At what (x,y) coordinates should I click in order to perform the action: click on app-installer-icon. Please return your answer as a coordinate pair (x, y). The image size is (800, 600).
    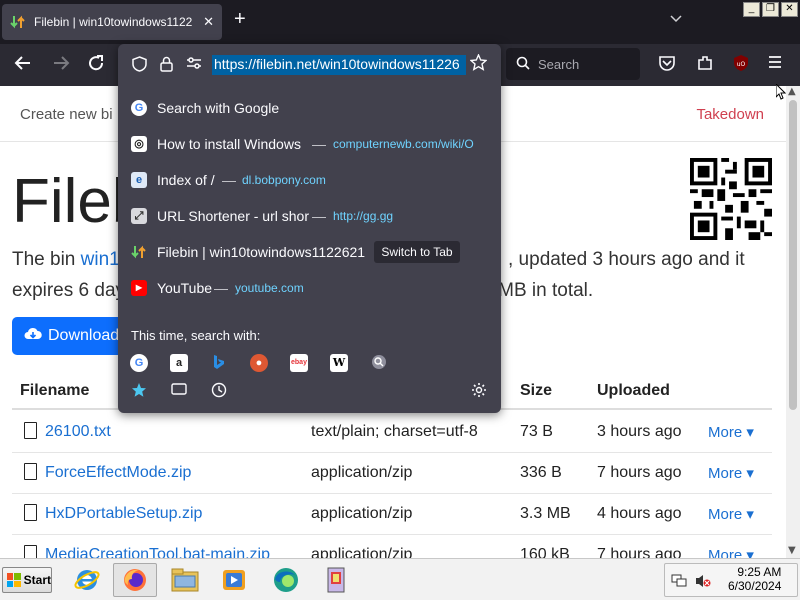
    Looking at the image, I should click on (336, 580).